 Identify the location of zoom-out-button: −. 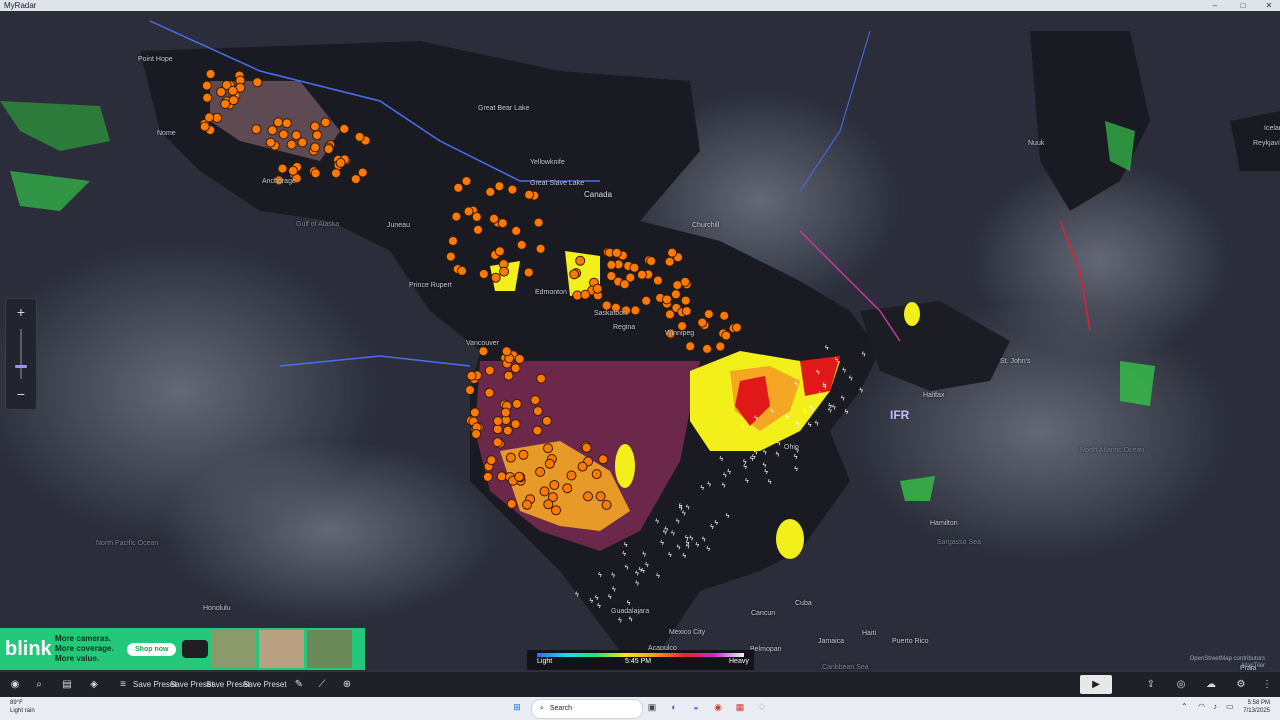
(21, 394).